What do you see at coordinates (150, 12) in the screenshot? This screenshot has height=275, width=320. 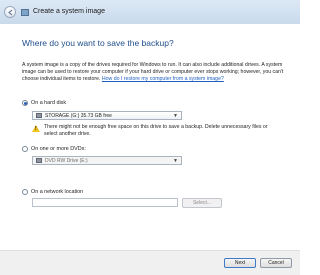 I see `title-bar: Create a system image` at bounding box center [150, 12].